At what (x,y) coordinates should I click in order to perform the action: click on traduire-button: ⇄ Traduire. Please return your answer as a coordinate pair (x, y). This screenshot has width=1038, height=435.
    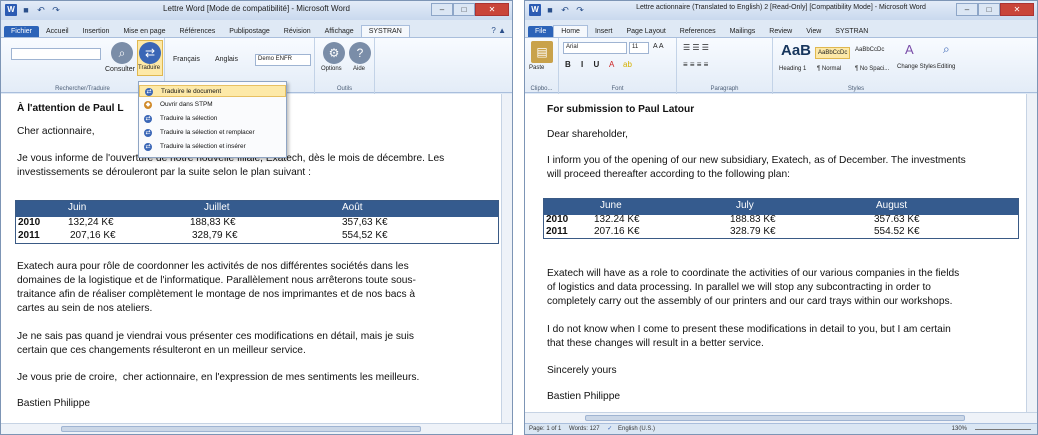
    Looking at the image, I should click on (150, 58).